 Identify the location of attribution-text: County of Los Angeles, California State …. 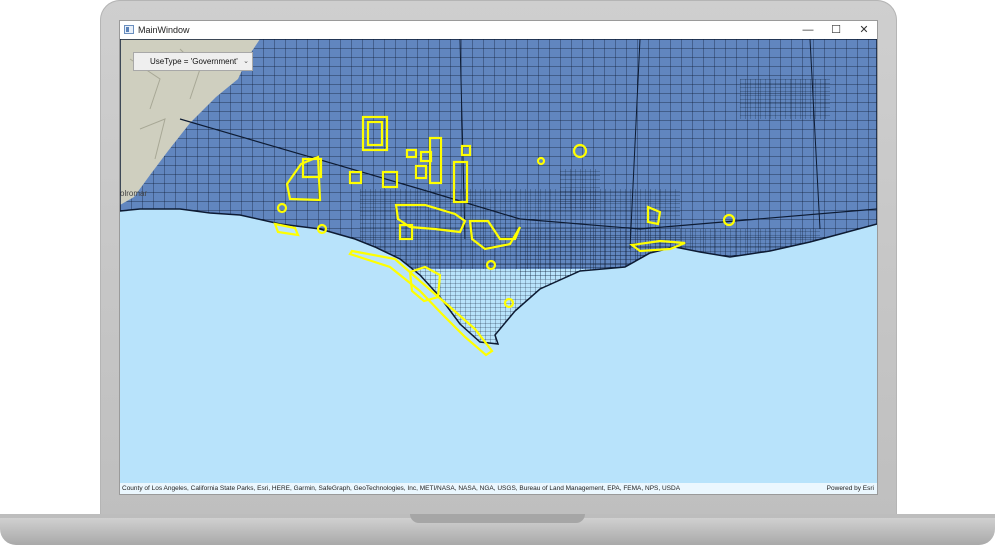
(401, 488).